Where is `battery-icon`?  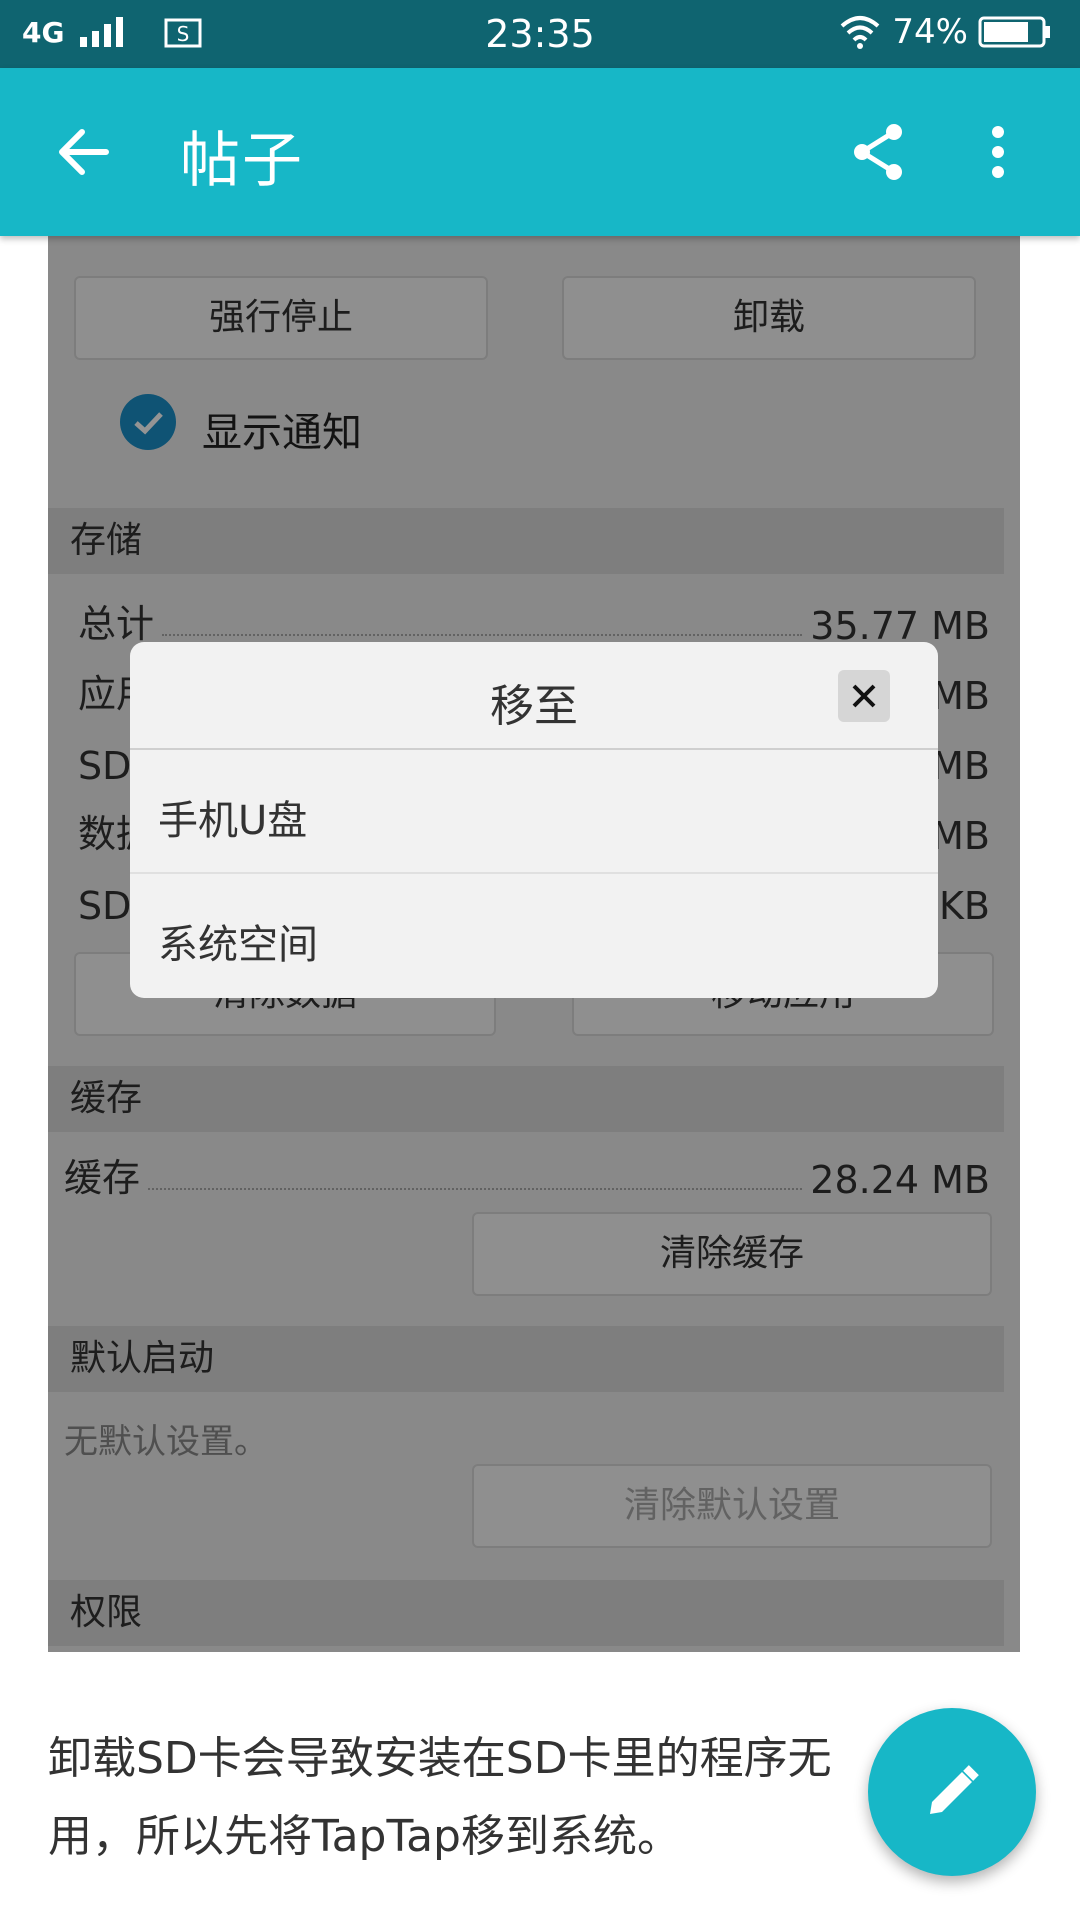 battery-icon is located at coordinates (1014, 32).